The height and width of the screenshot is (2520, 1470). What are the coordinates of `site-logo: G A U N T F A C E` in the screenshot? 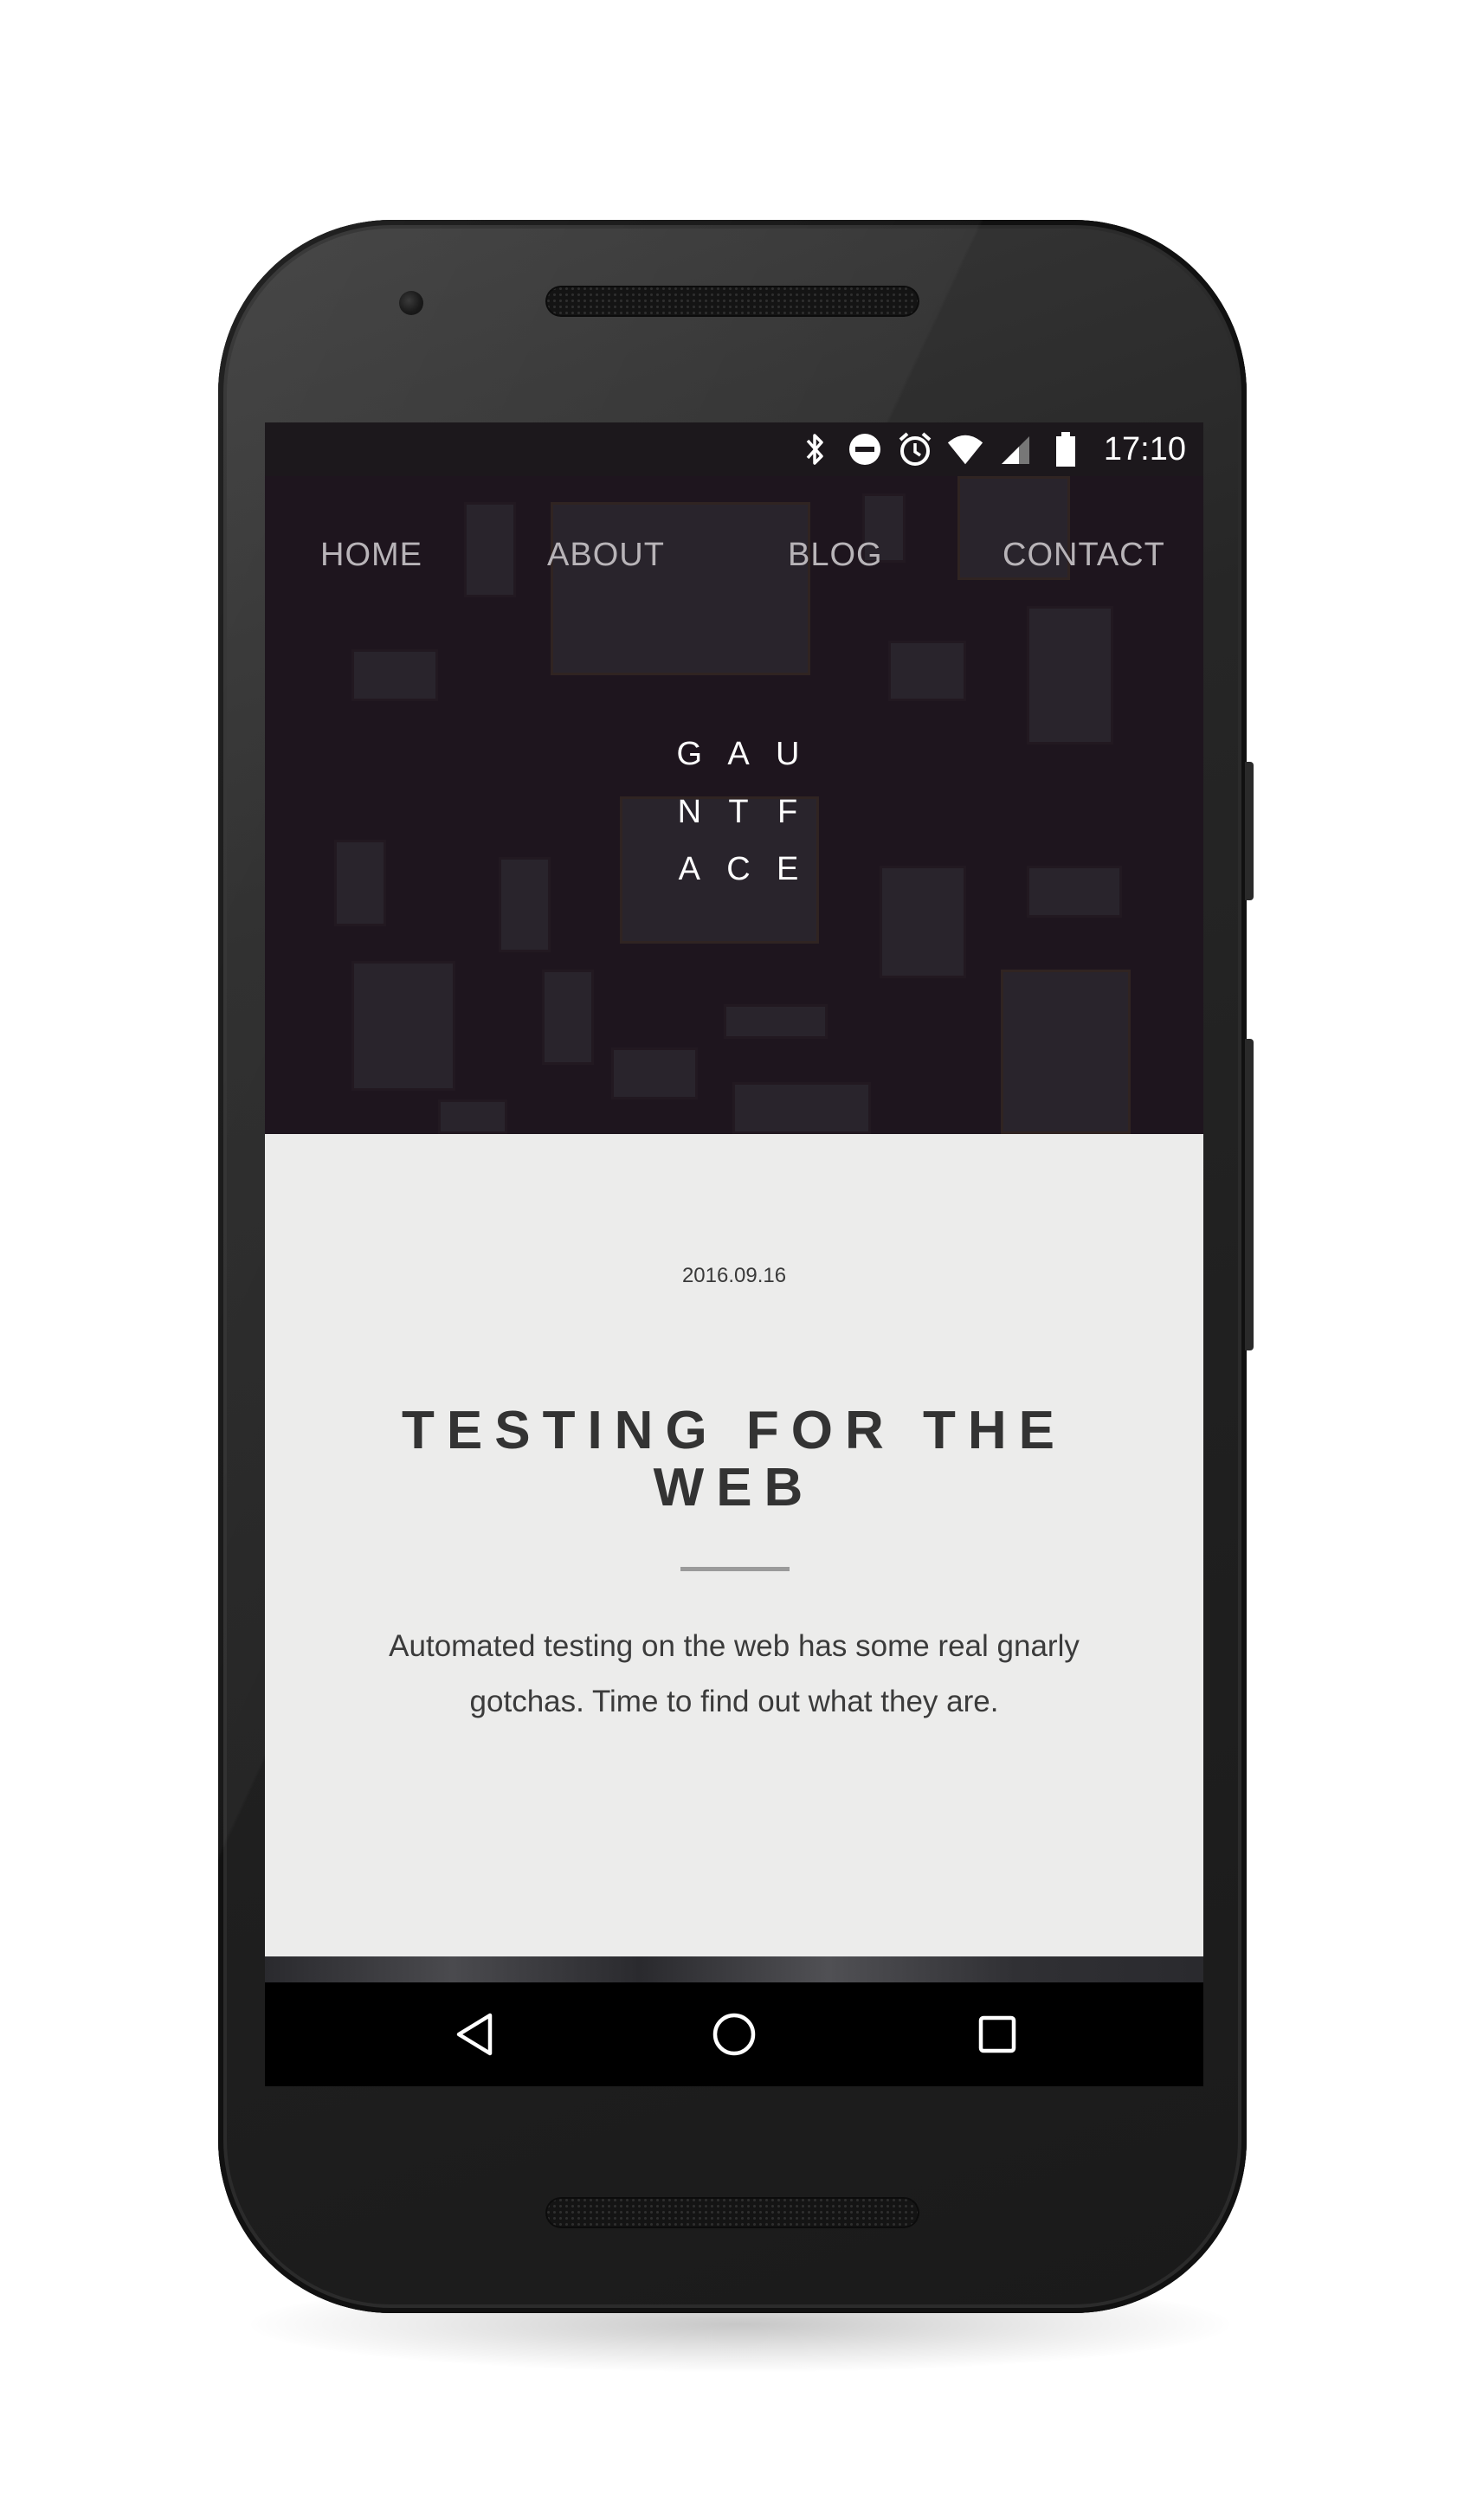 It's located at (739, 813).